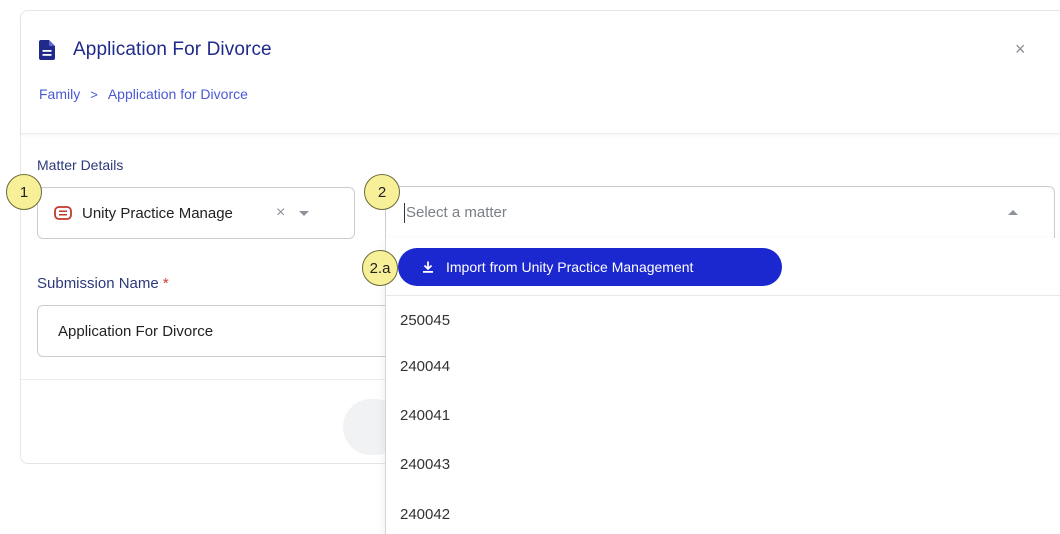 Image resolution: width=1060 pixels, height=534 pixels. I want to click on matter-option: 240044, so click(425, 366).